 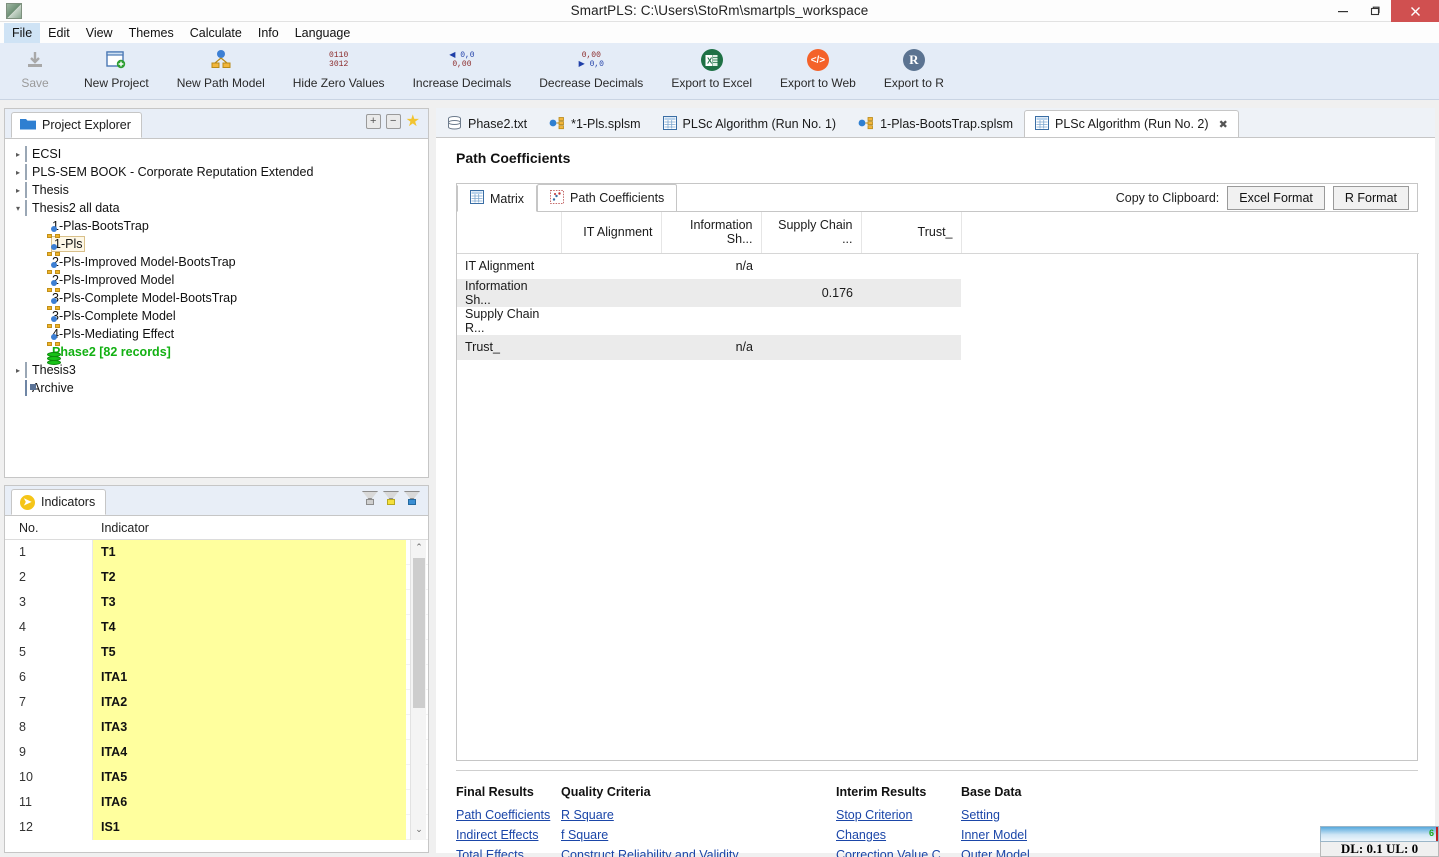 I want to click on background-window-overlay: 6 DL: 0.1 UL: 0, so click(x=1379, y=841).